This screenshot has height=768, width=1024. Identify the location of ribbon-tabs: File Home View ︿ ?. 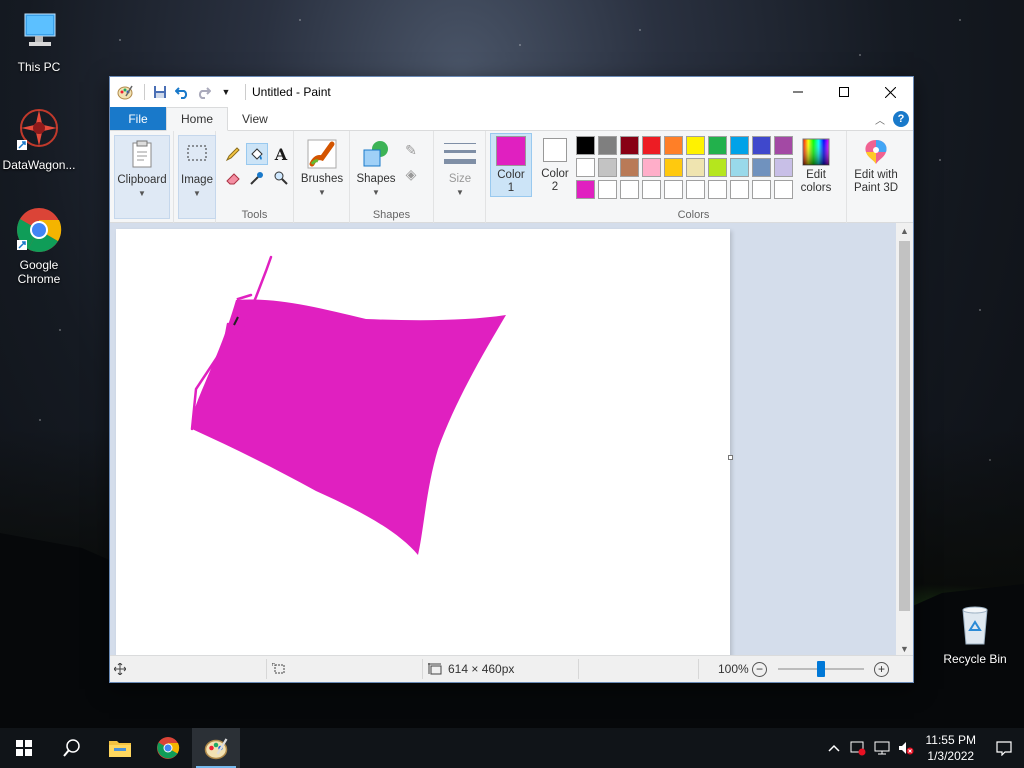
(511, 119).